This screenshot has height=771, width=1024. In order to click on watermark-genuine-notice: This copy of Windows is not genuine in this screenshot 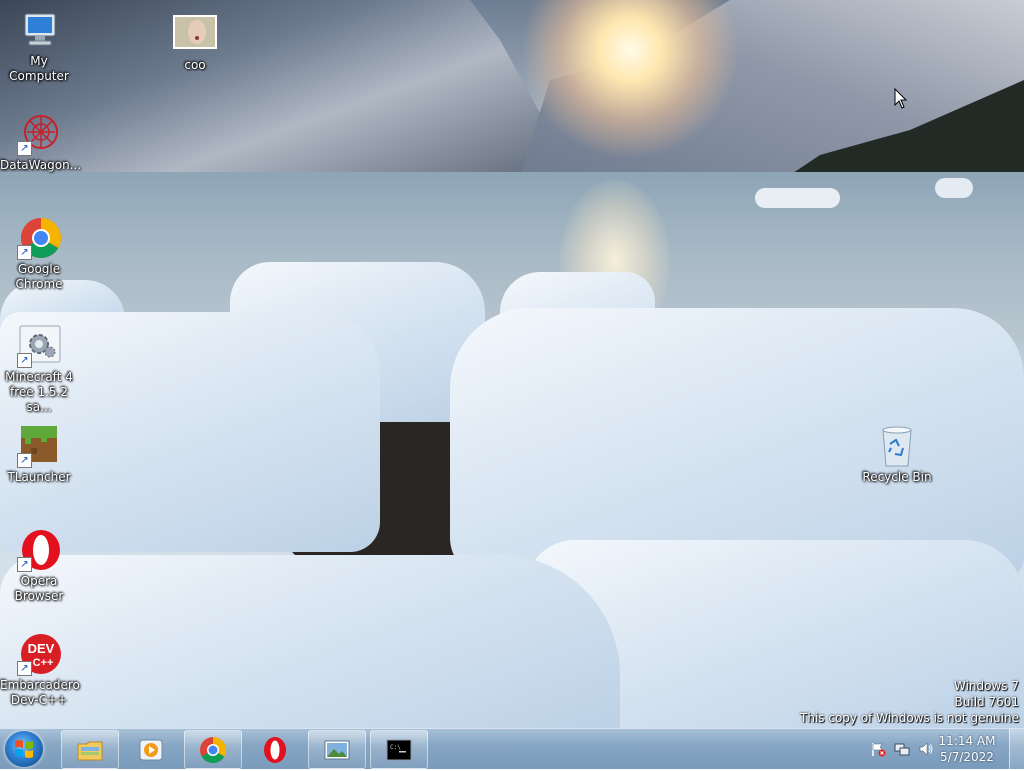, I will do `click(909, 718)`.